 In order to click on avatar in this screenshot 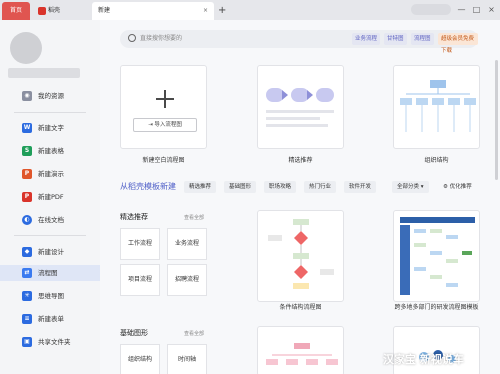, I will do `click(26, 48)`.